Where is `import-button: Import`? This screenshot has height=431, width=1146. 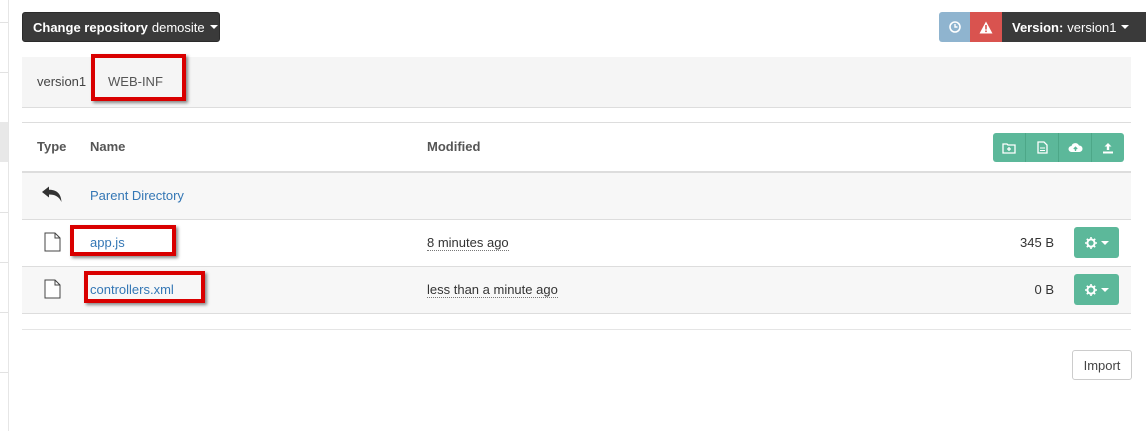
import-button: Import is located at coordinates (1102, 365).